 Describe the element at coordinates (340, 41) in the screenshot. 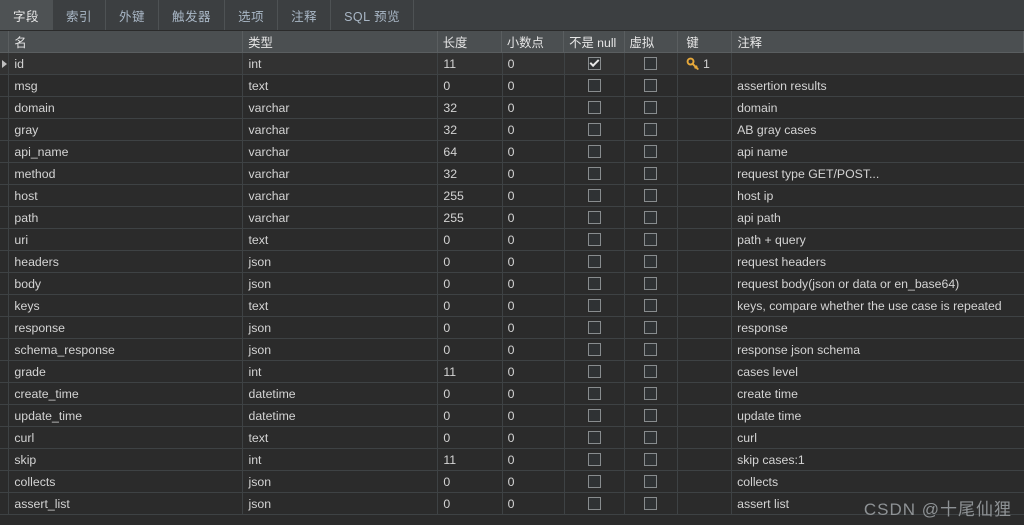

I see `column-header-type: 类型` at that location.